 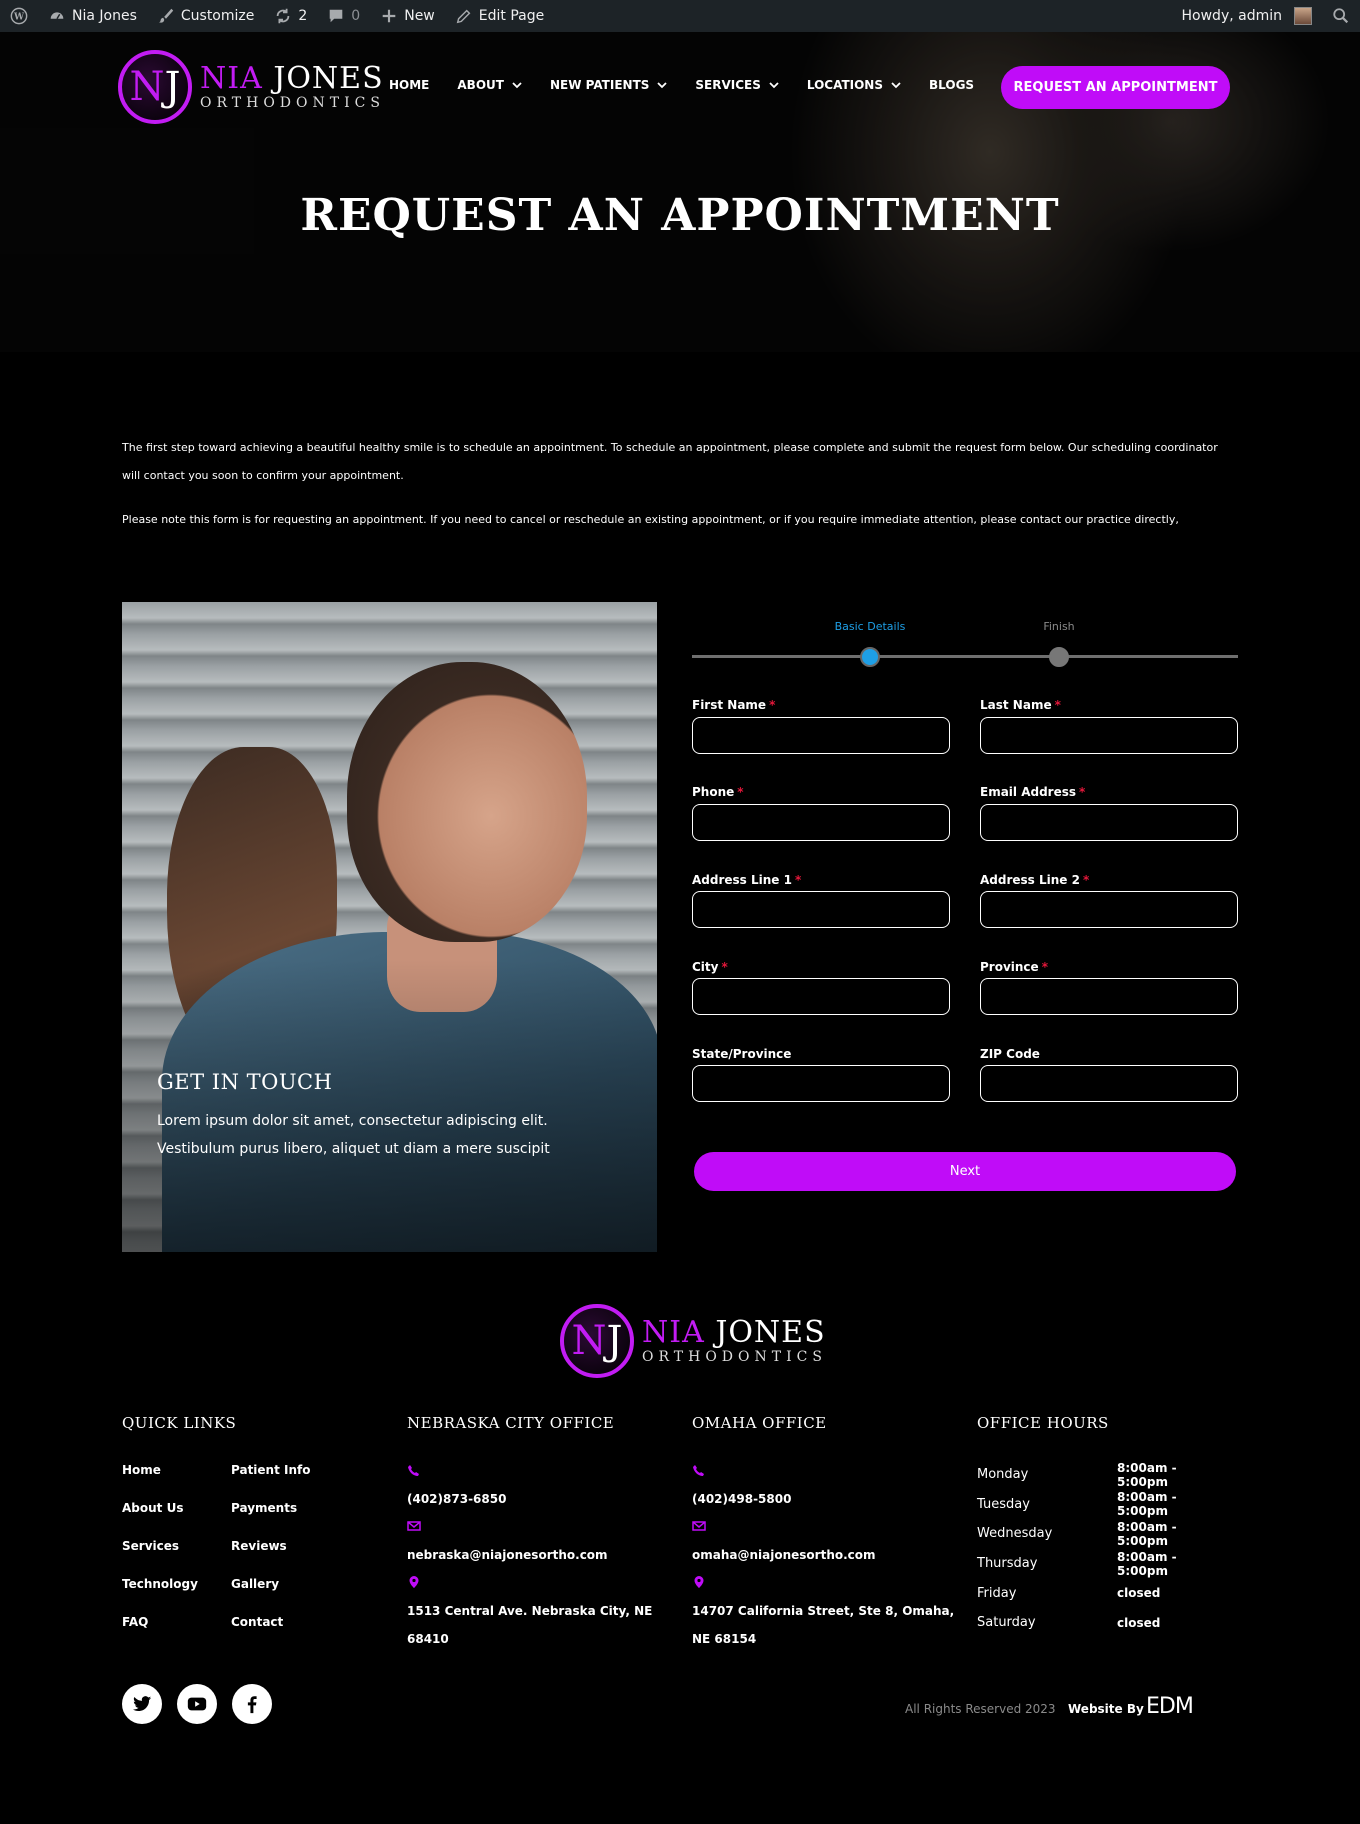 What do you see at coordinates (104, 16) in the screenshot?
I see `site-name-label: Nia Jones` at bounding box center [104, 16].